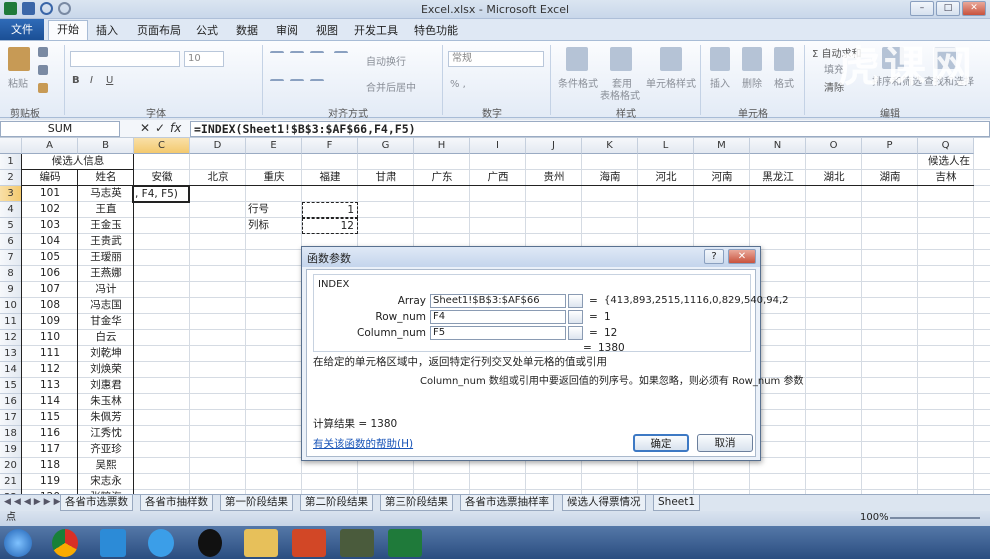 The image size is (990, 559). Describe the element at coordinates (498, 178) in the screenshot. I see `column-title-cell: 广西` at that location.